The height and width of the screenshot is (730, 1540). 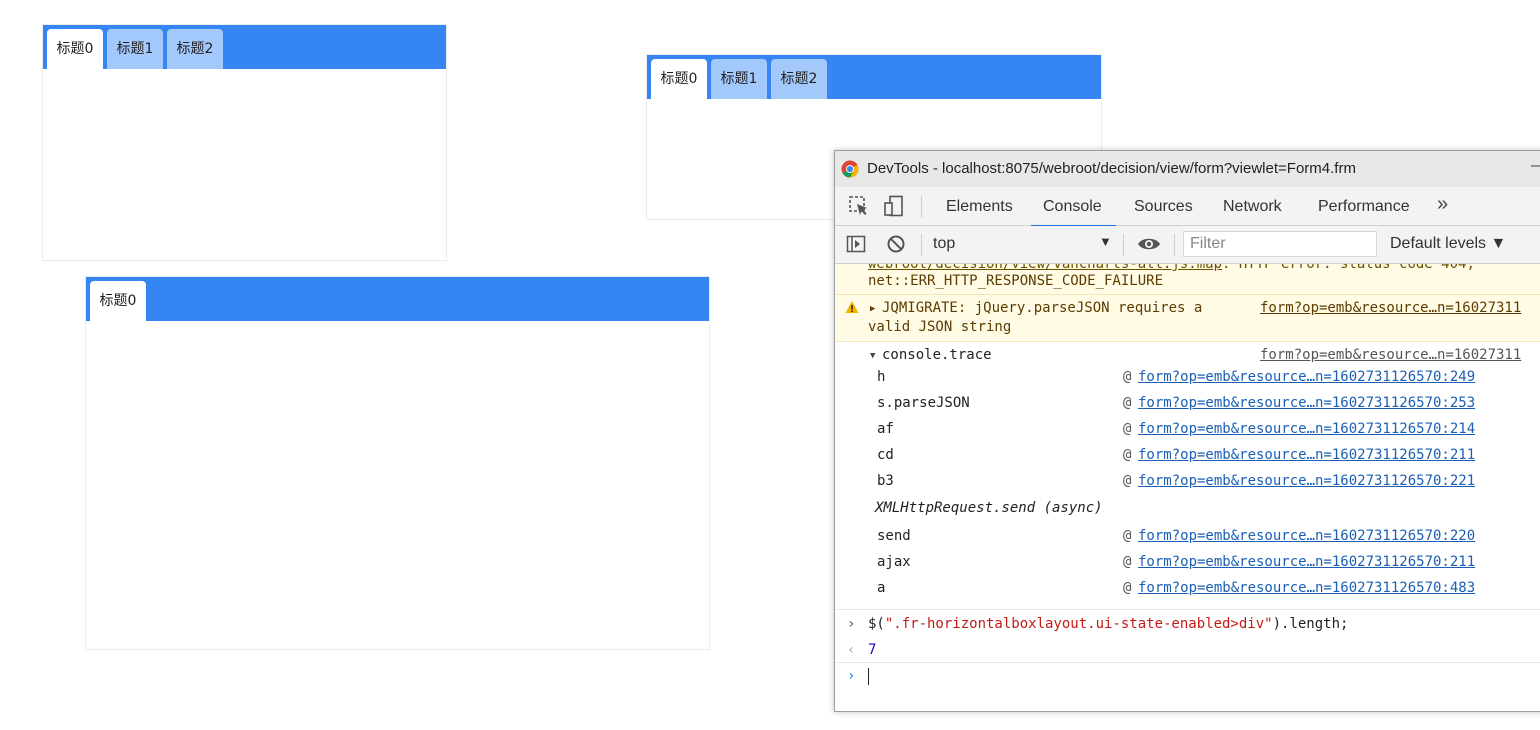 What do you see at coordinates (894, 206) in the screenshot?
I see `device-toolbar-icon` at bounding box center [894, 206].